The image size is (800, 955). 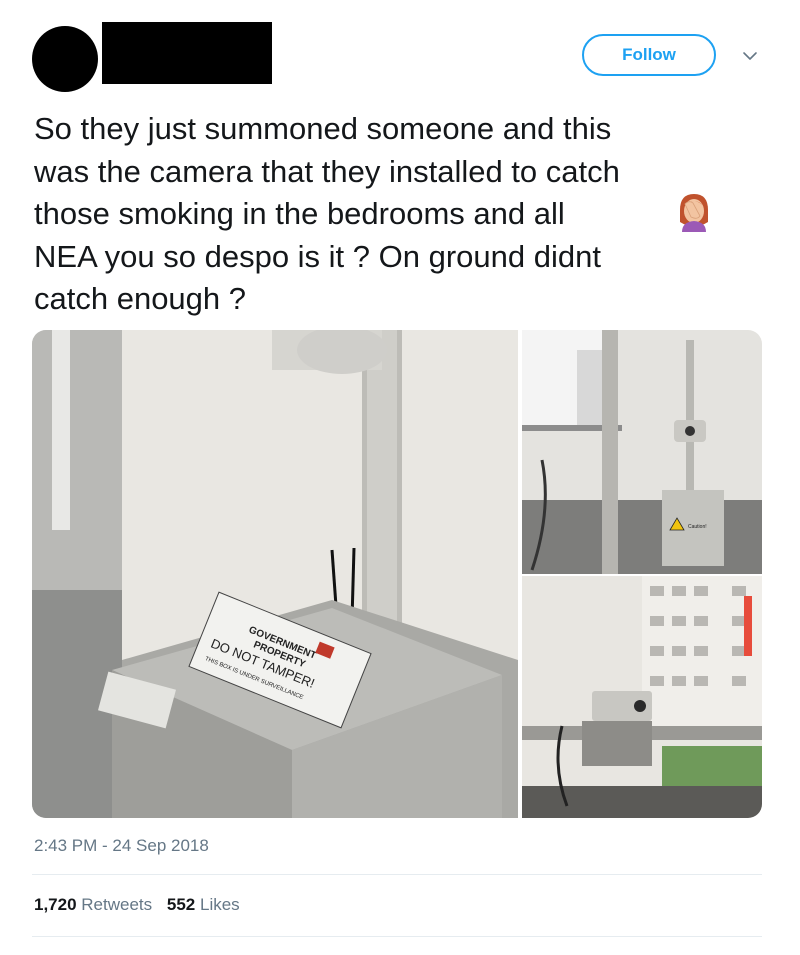 What do you see at coordinates (65, 59) in the screenshot?
I see `avatar` at bounding box center [65, 59].